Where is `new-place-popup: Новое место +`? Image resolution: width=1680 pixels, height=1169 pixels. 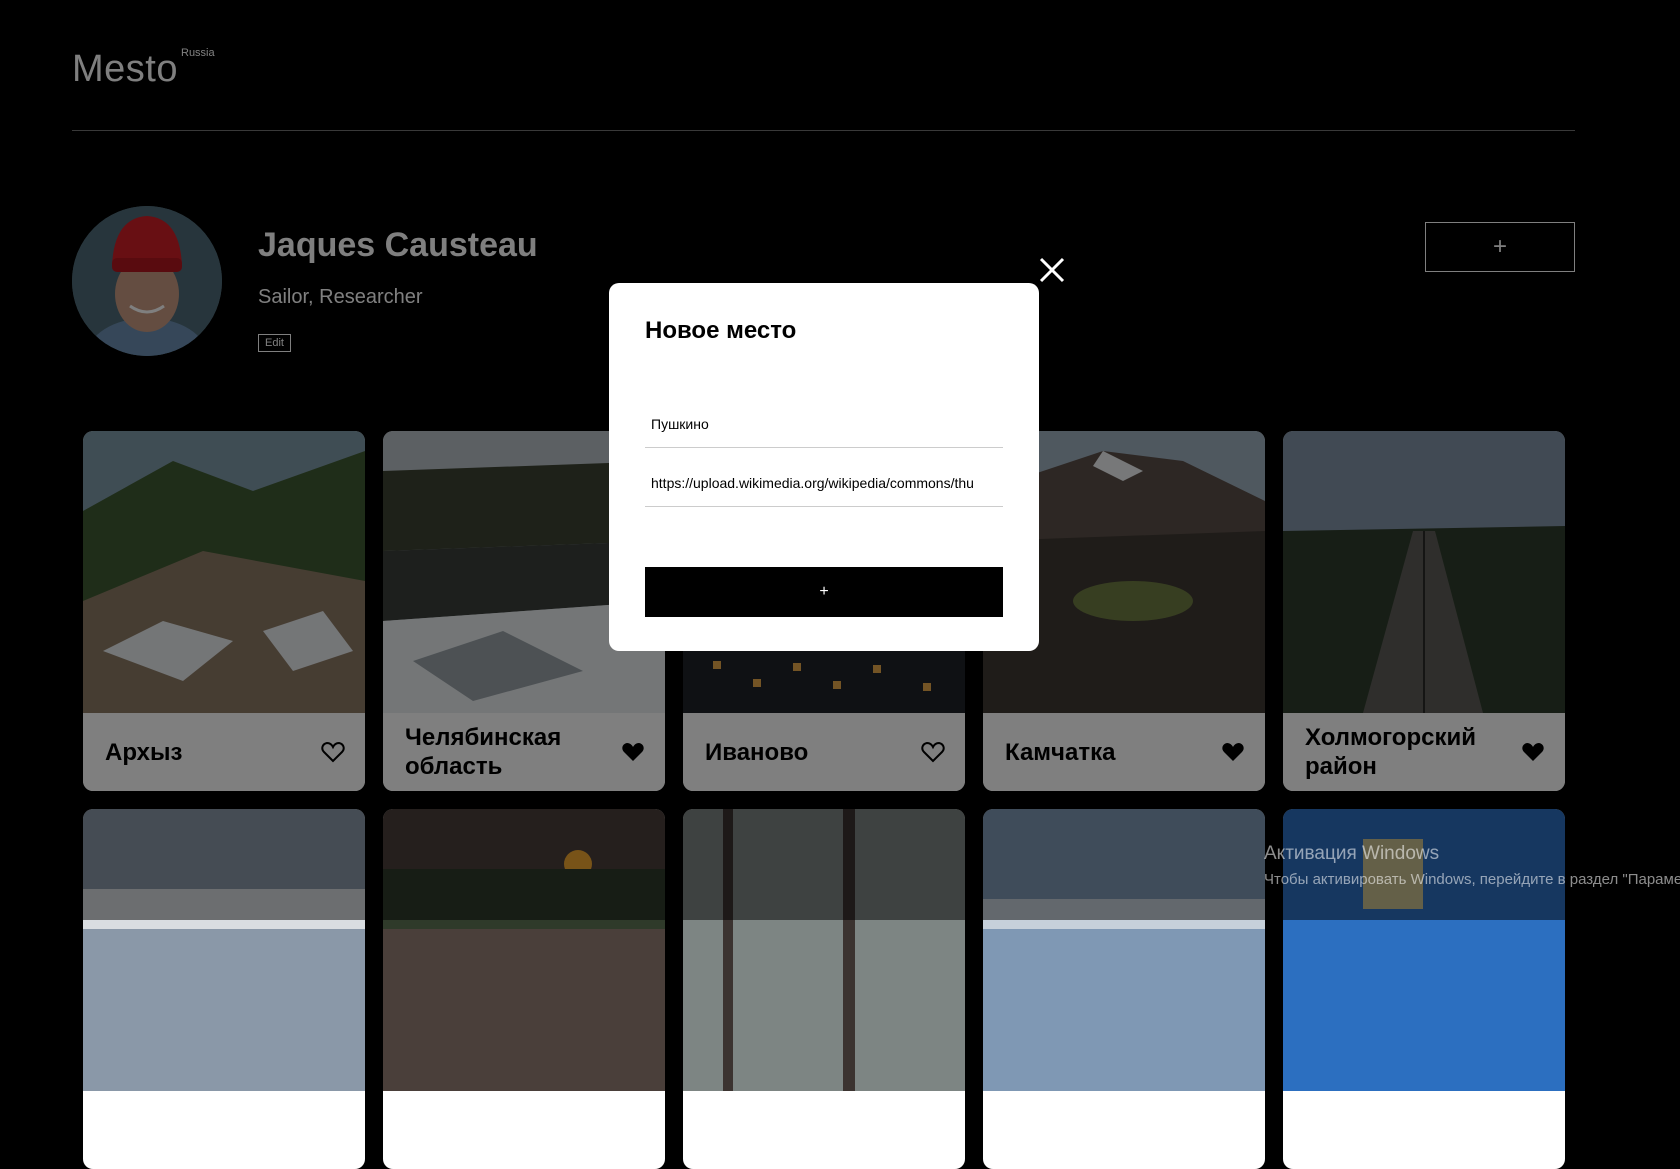 new-place-popup: Новое место + is located at coordinates (824, 467).